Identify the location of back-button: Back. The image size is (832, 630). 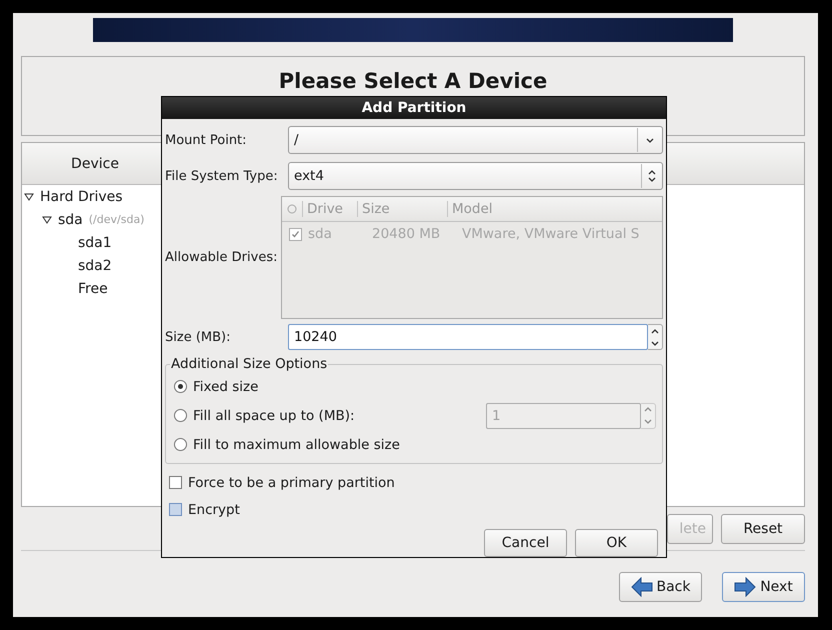
(660, 587).